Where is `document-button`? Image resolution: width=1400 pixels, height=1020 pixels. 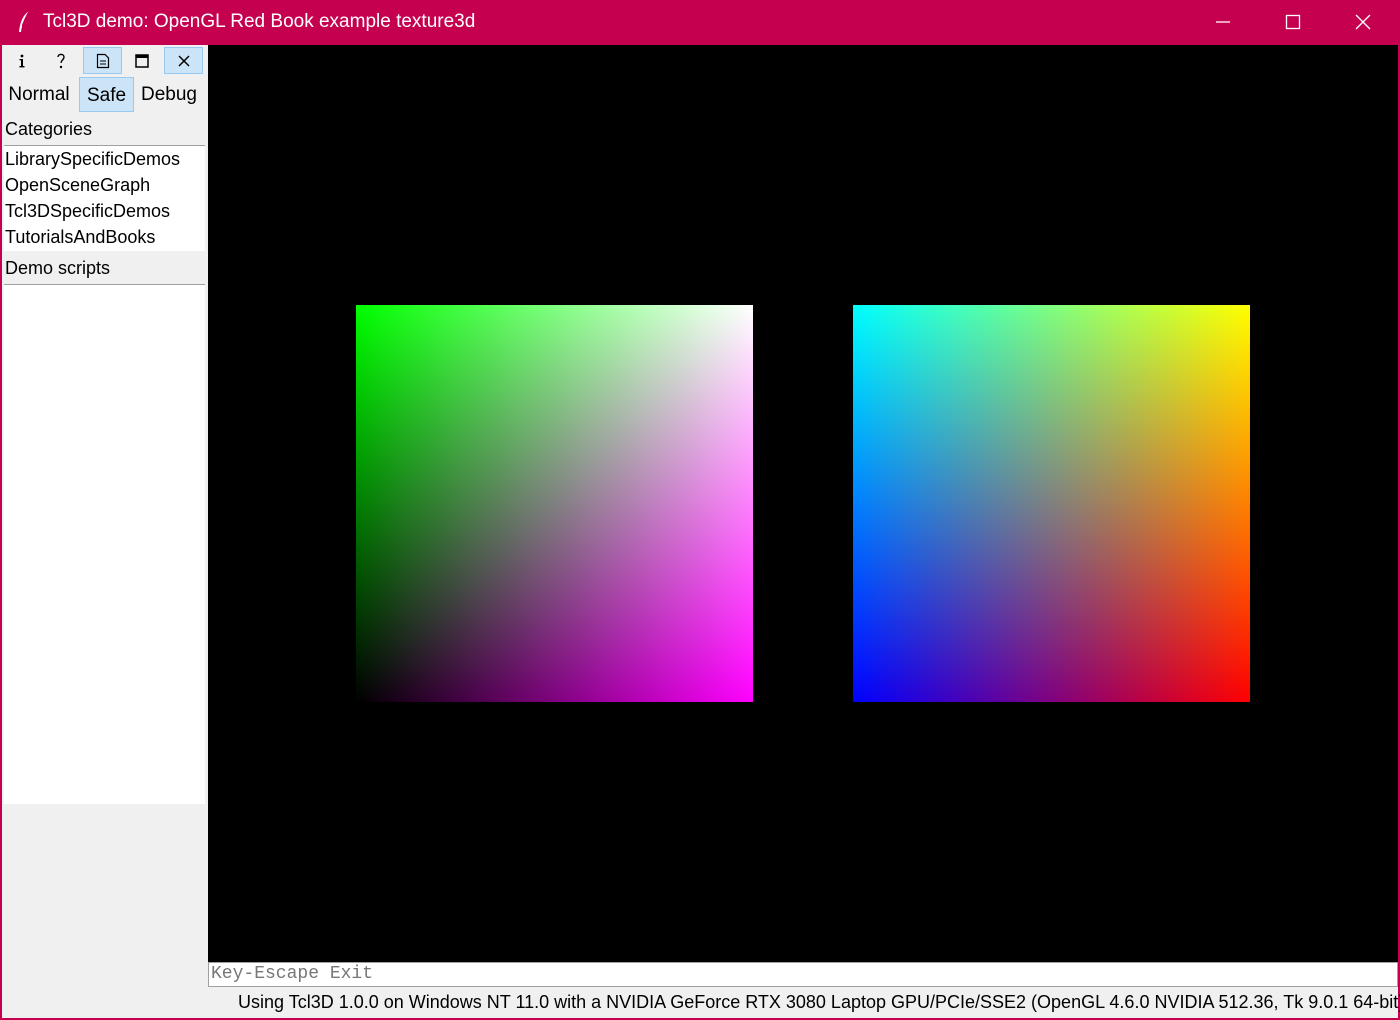
document-button is located at coordinates (102, 60).